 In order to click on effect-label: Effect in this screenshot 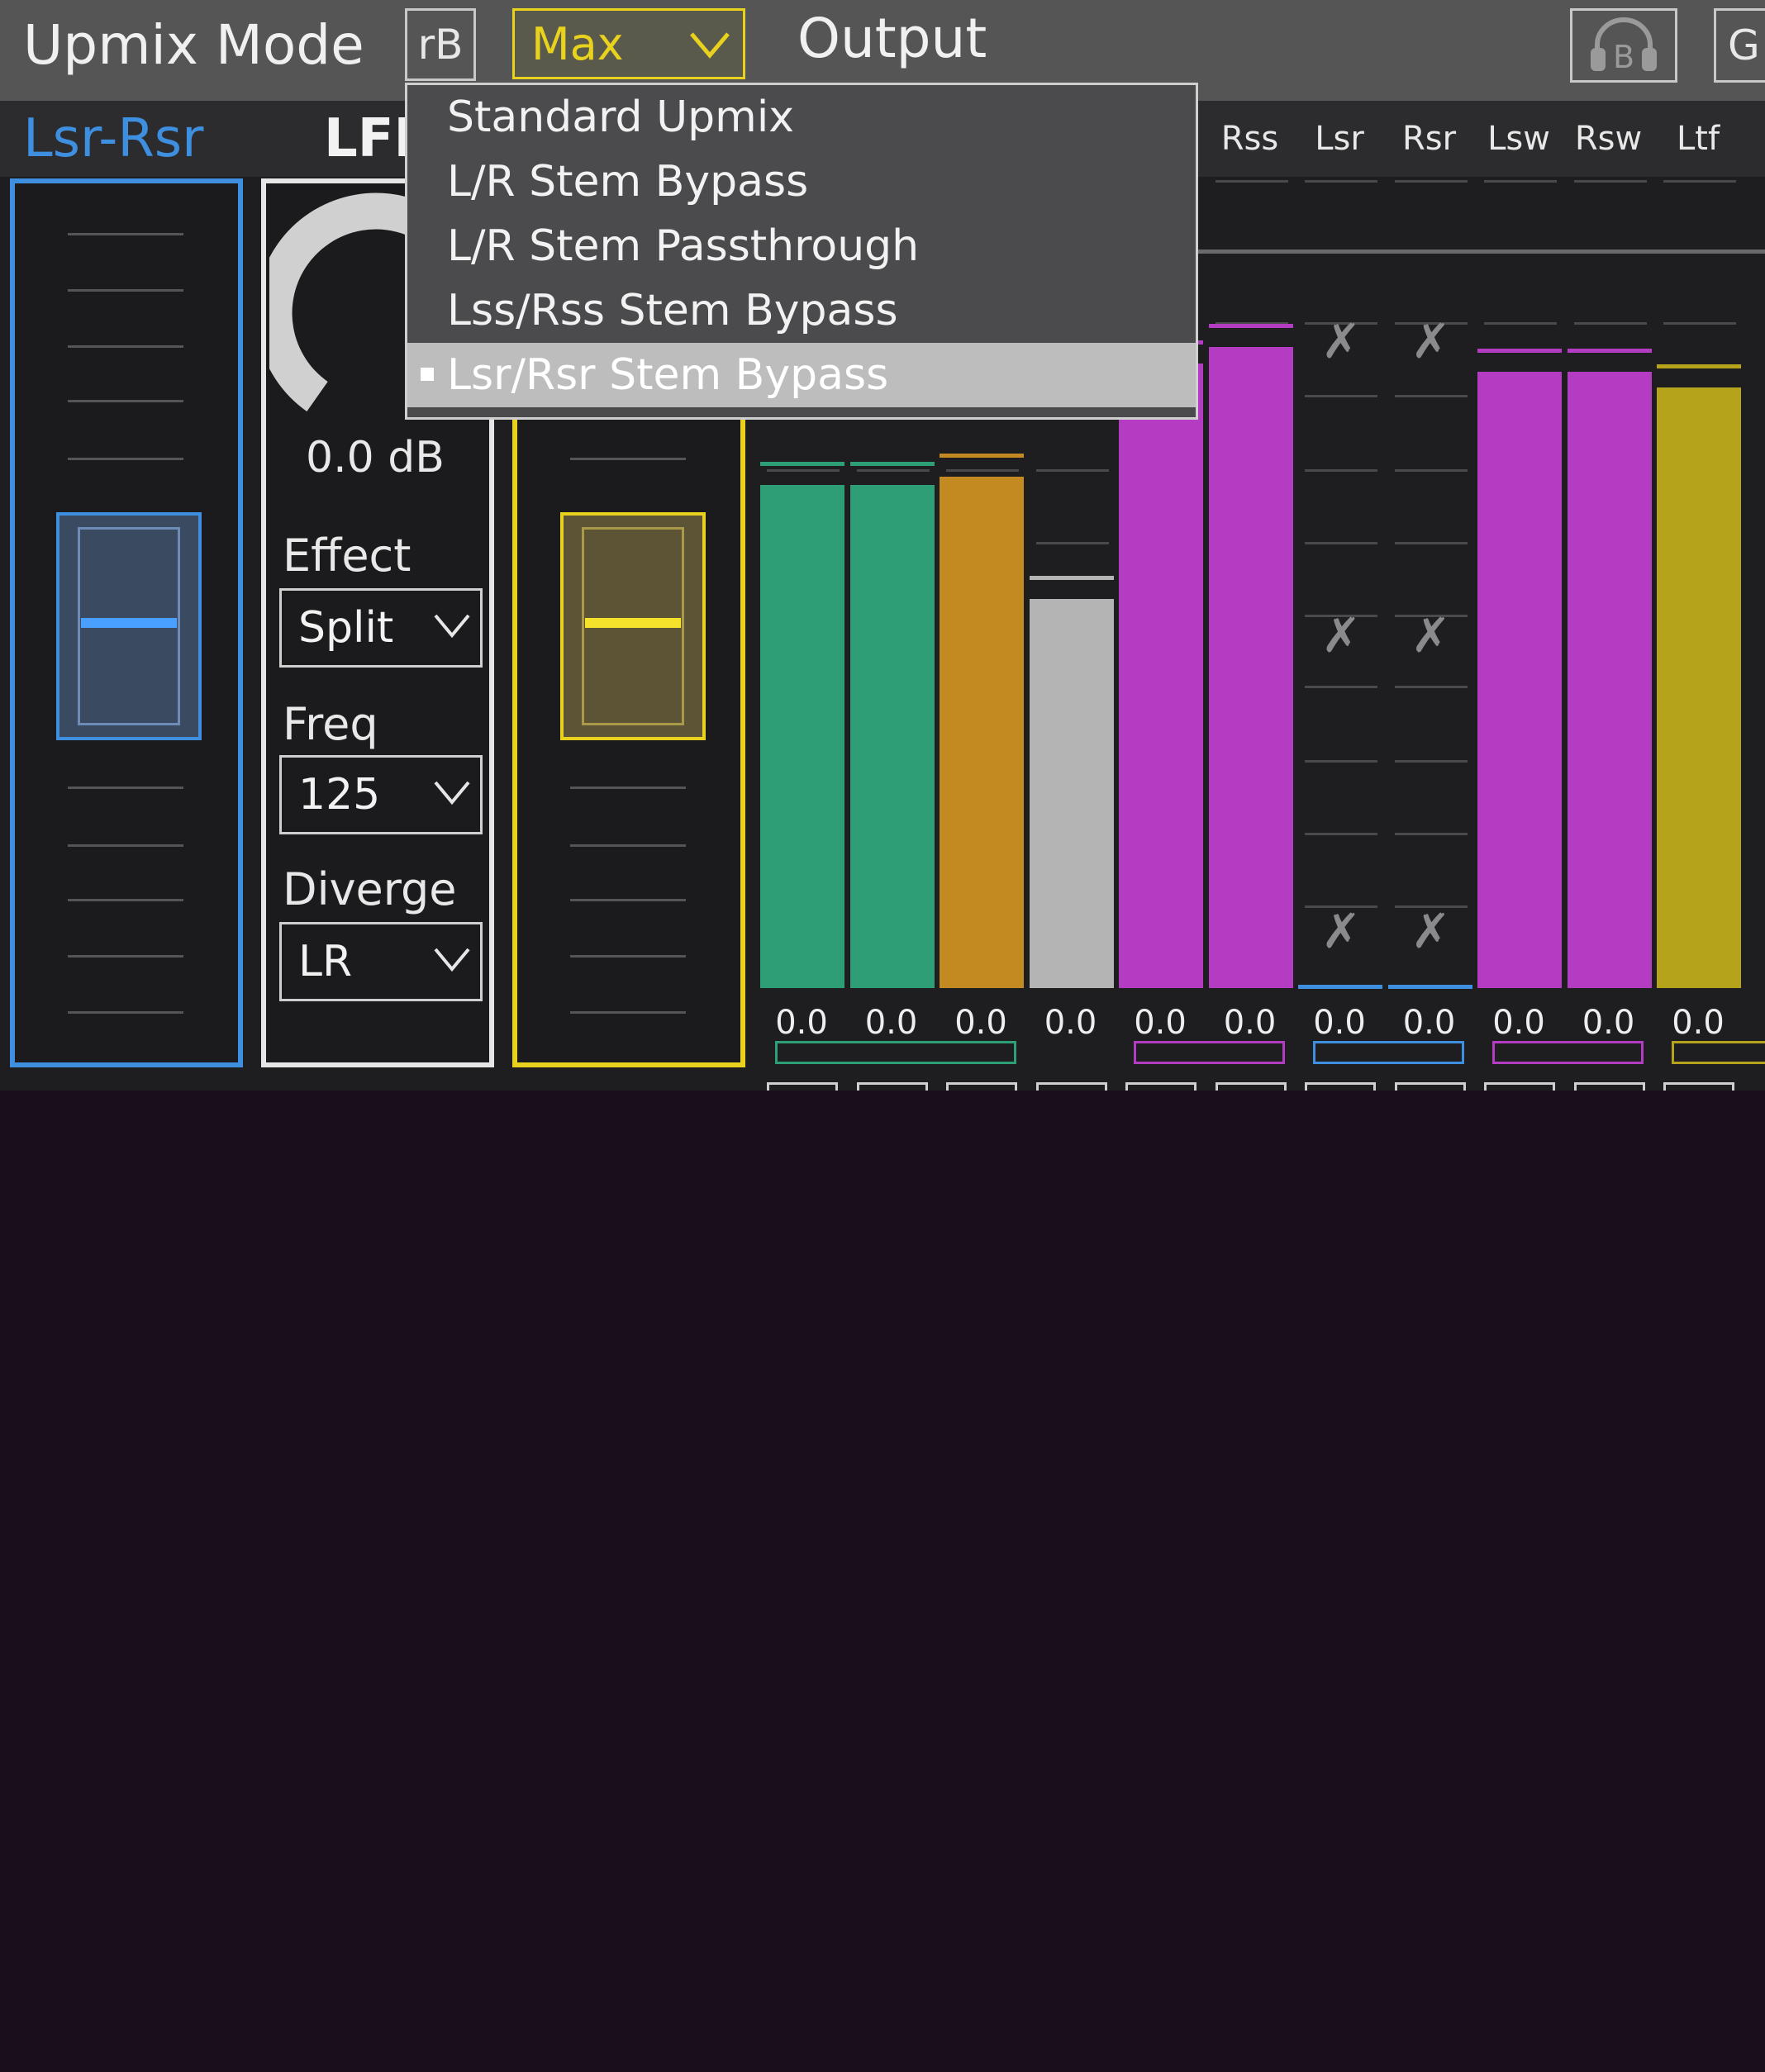, I will do `click(347, 556)`.